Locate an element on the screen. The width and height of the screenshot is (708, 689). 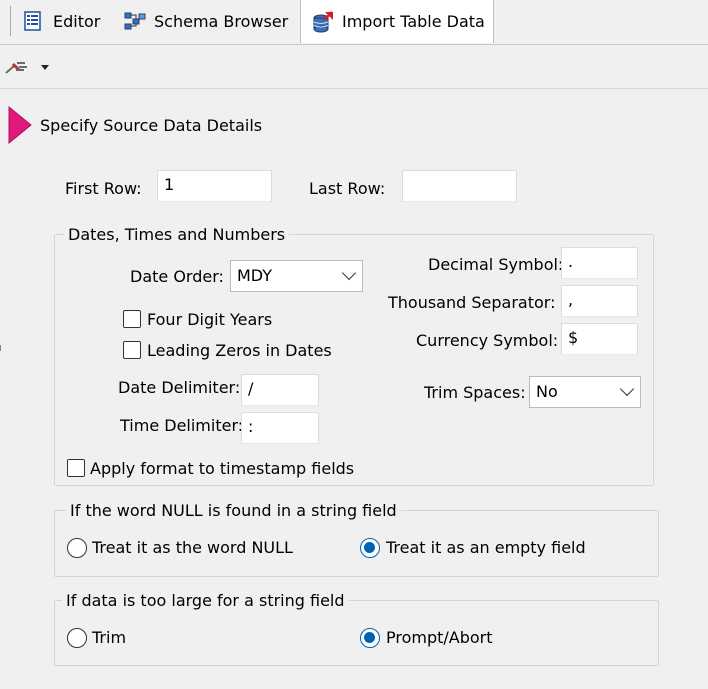
date-delimiter-input: / is located at coordinates (280, 390).